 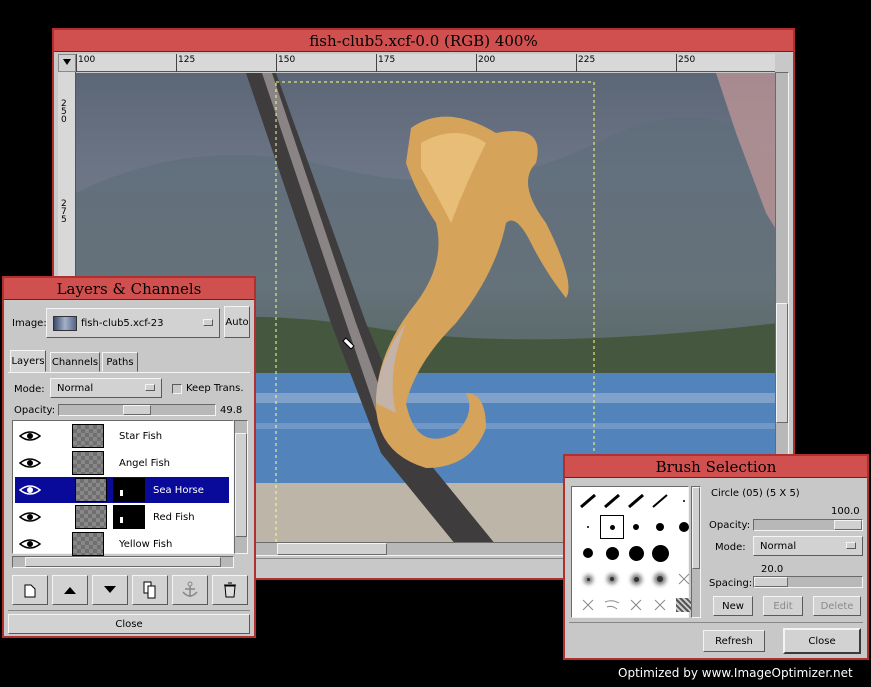 I want to click on layer-row: Angel Fish, so click(x=122, y=463).